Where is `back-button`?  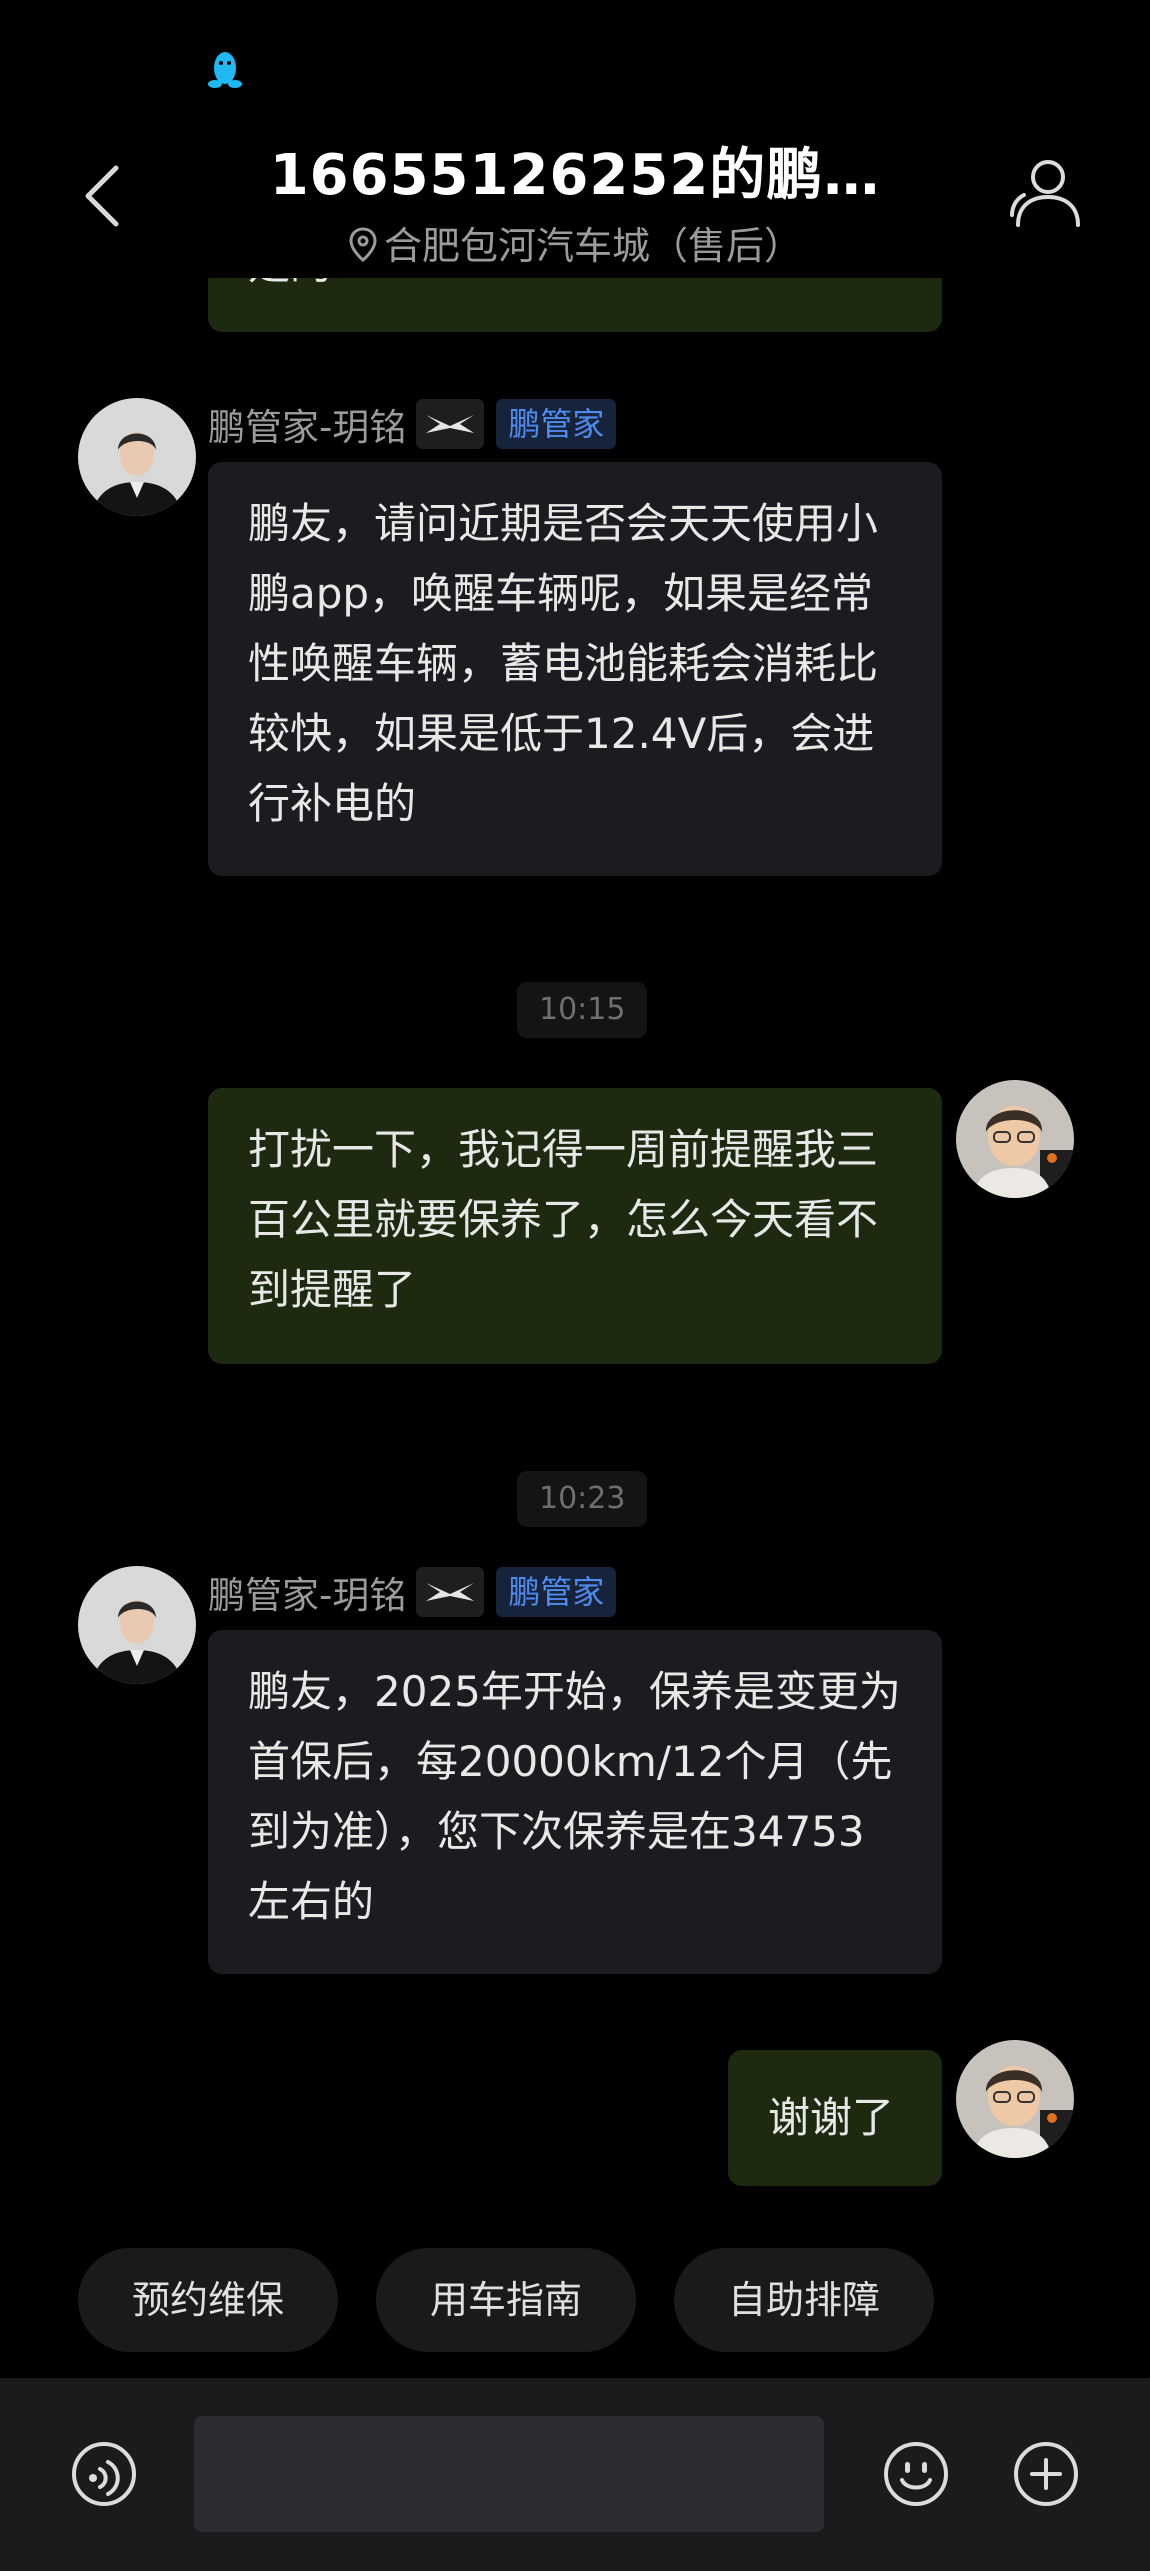 back-button is located at coordinates (103, 196).